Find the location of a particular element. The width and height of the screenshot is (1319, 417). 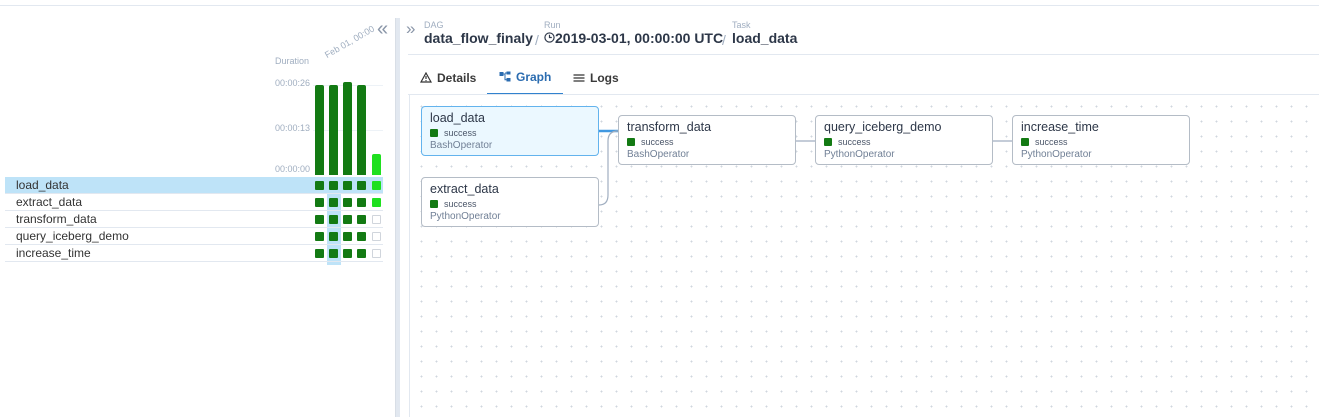

breadcrumb-dag-value: data_flow_finaly is located at coordinates (478, 38).